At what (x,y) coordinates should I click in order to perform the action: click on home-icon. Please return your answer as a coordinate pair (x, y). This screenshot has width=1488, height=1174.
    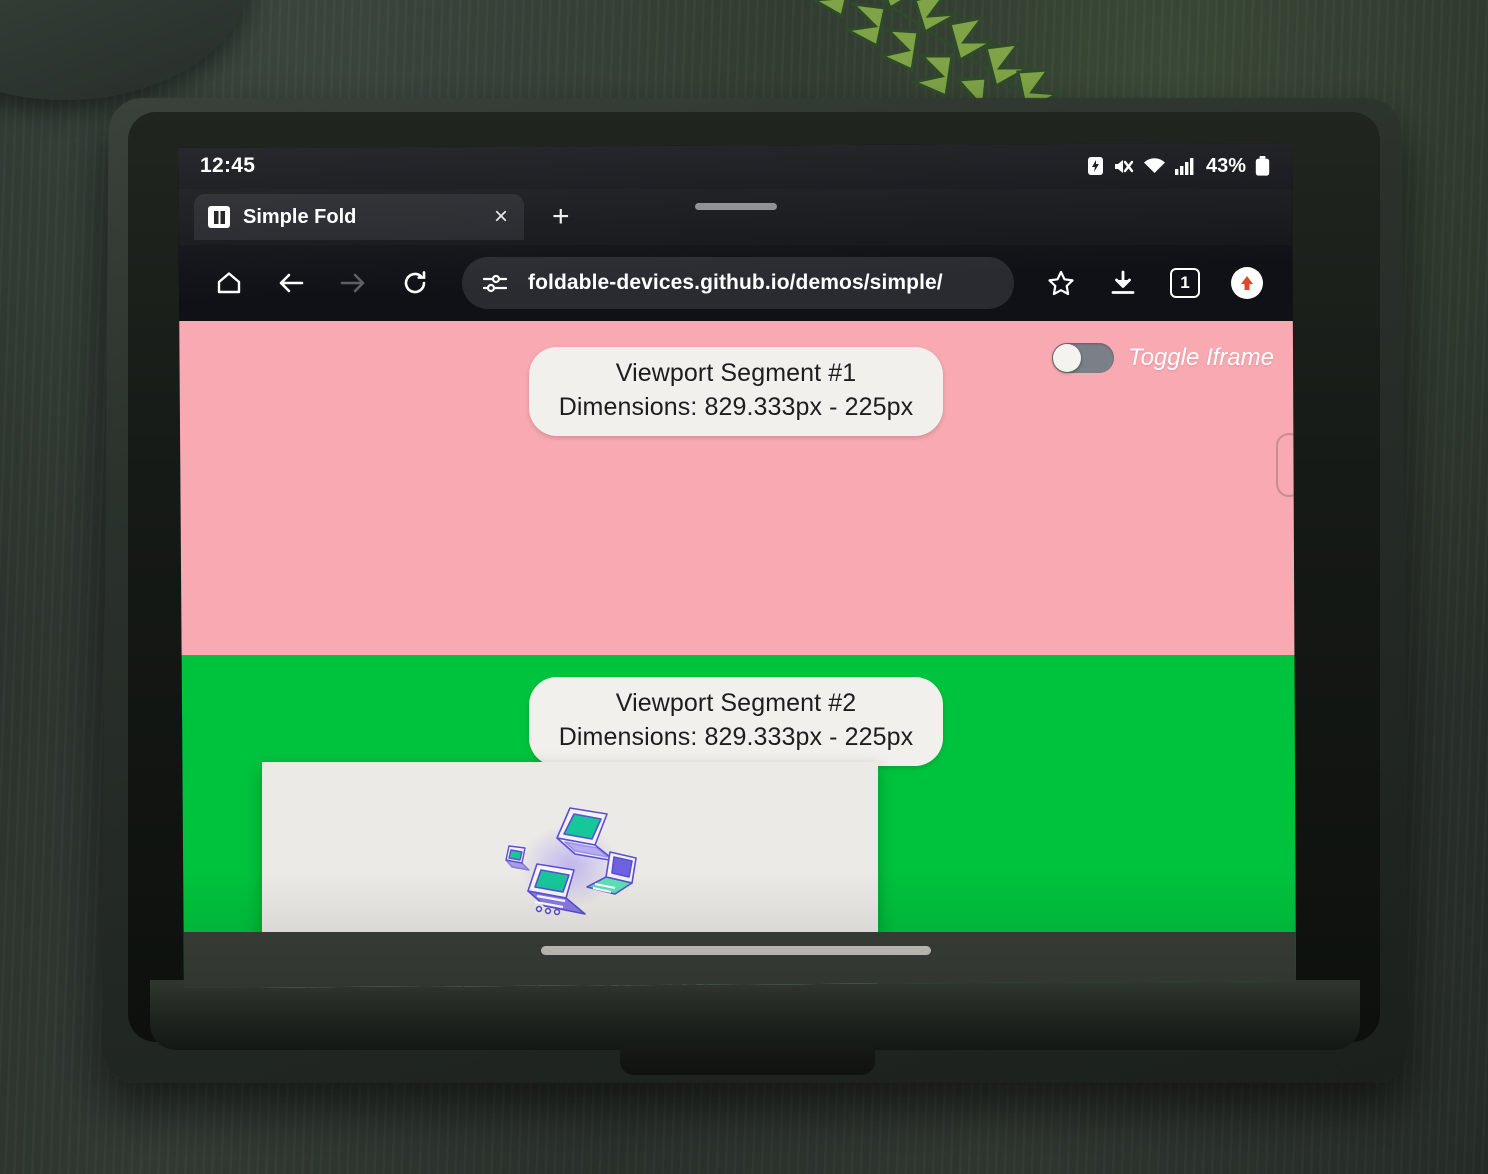
    Looking at the image, I should click on (229, 283).